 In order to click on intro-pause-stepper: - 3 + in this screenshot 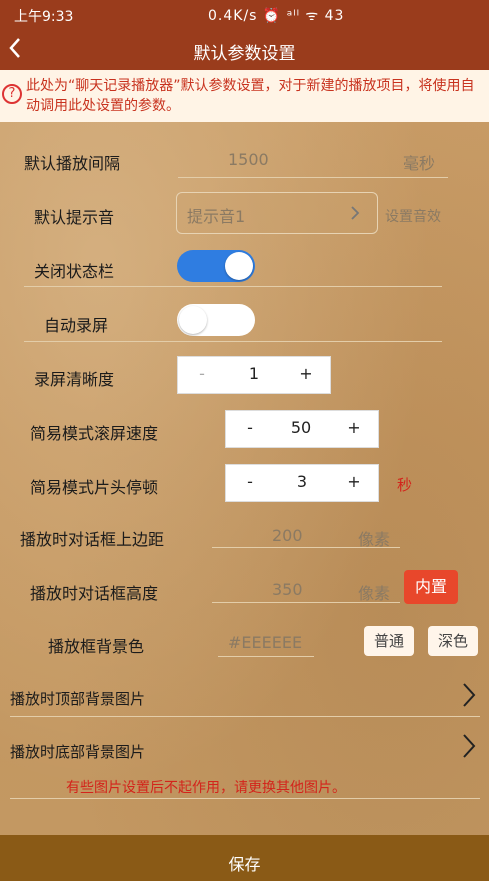, I will do `click(302, 483)`.